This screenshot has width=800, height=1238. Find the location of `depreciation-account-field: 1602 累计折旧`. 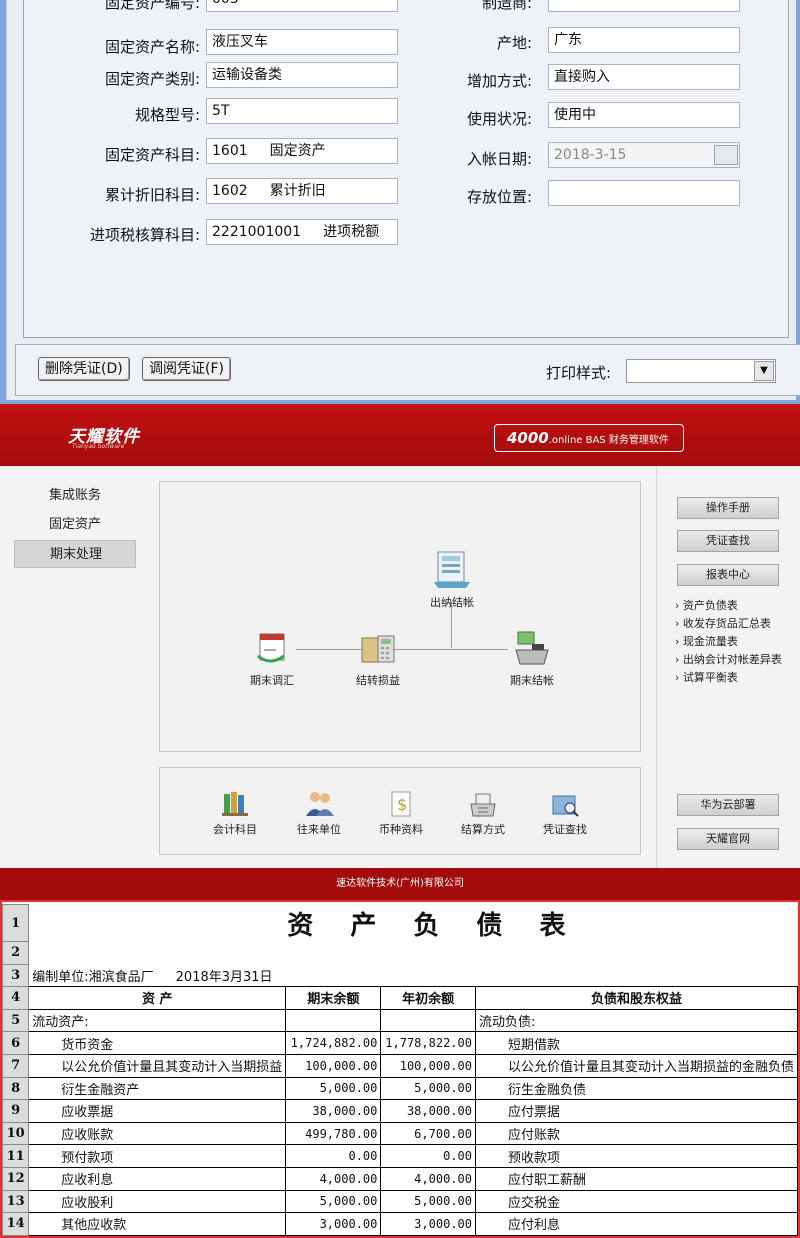

depreciation-account-field: 1602 累计折旧 is located at coordinates (302, 191).